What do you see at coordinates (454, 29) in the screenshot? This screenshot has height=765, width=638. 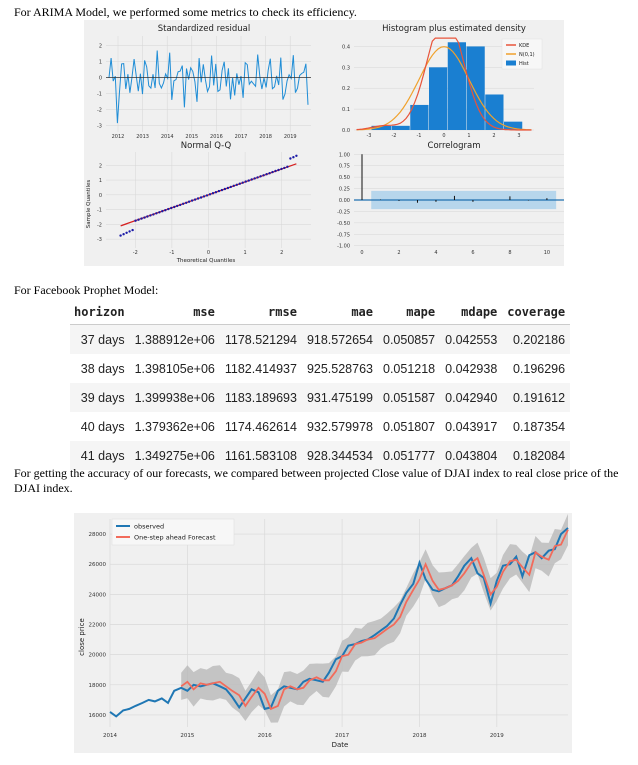 I see `hist-title: Histogram plus estimated density` at bounding box center [454, 29].